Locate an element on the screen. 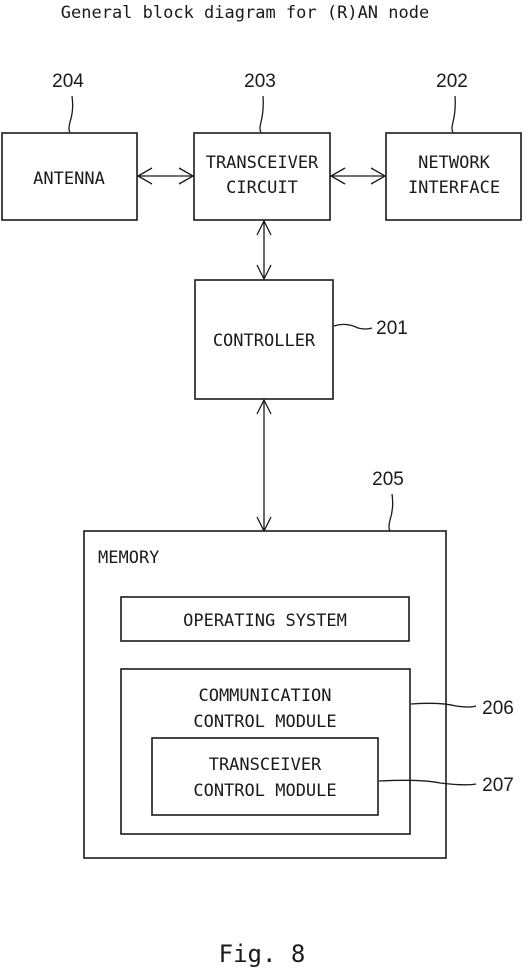 The image size is (528, 969). communication-control-module-label-line1: COMMUNICATION is located at coordinates (264, 696).